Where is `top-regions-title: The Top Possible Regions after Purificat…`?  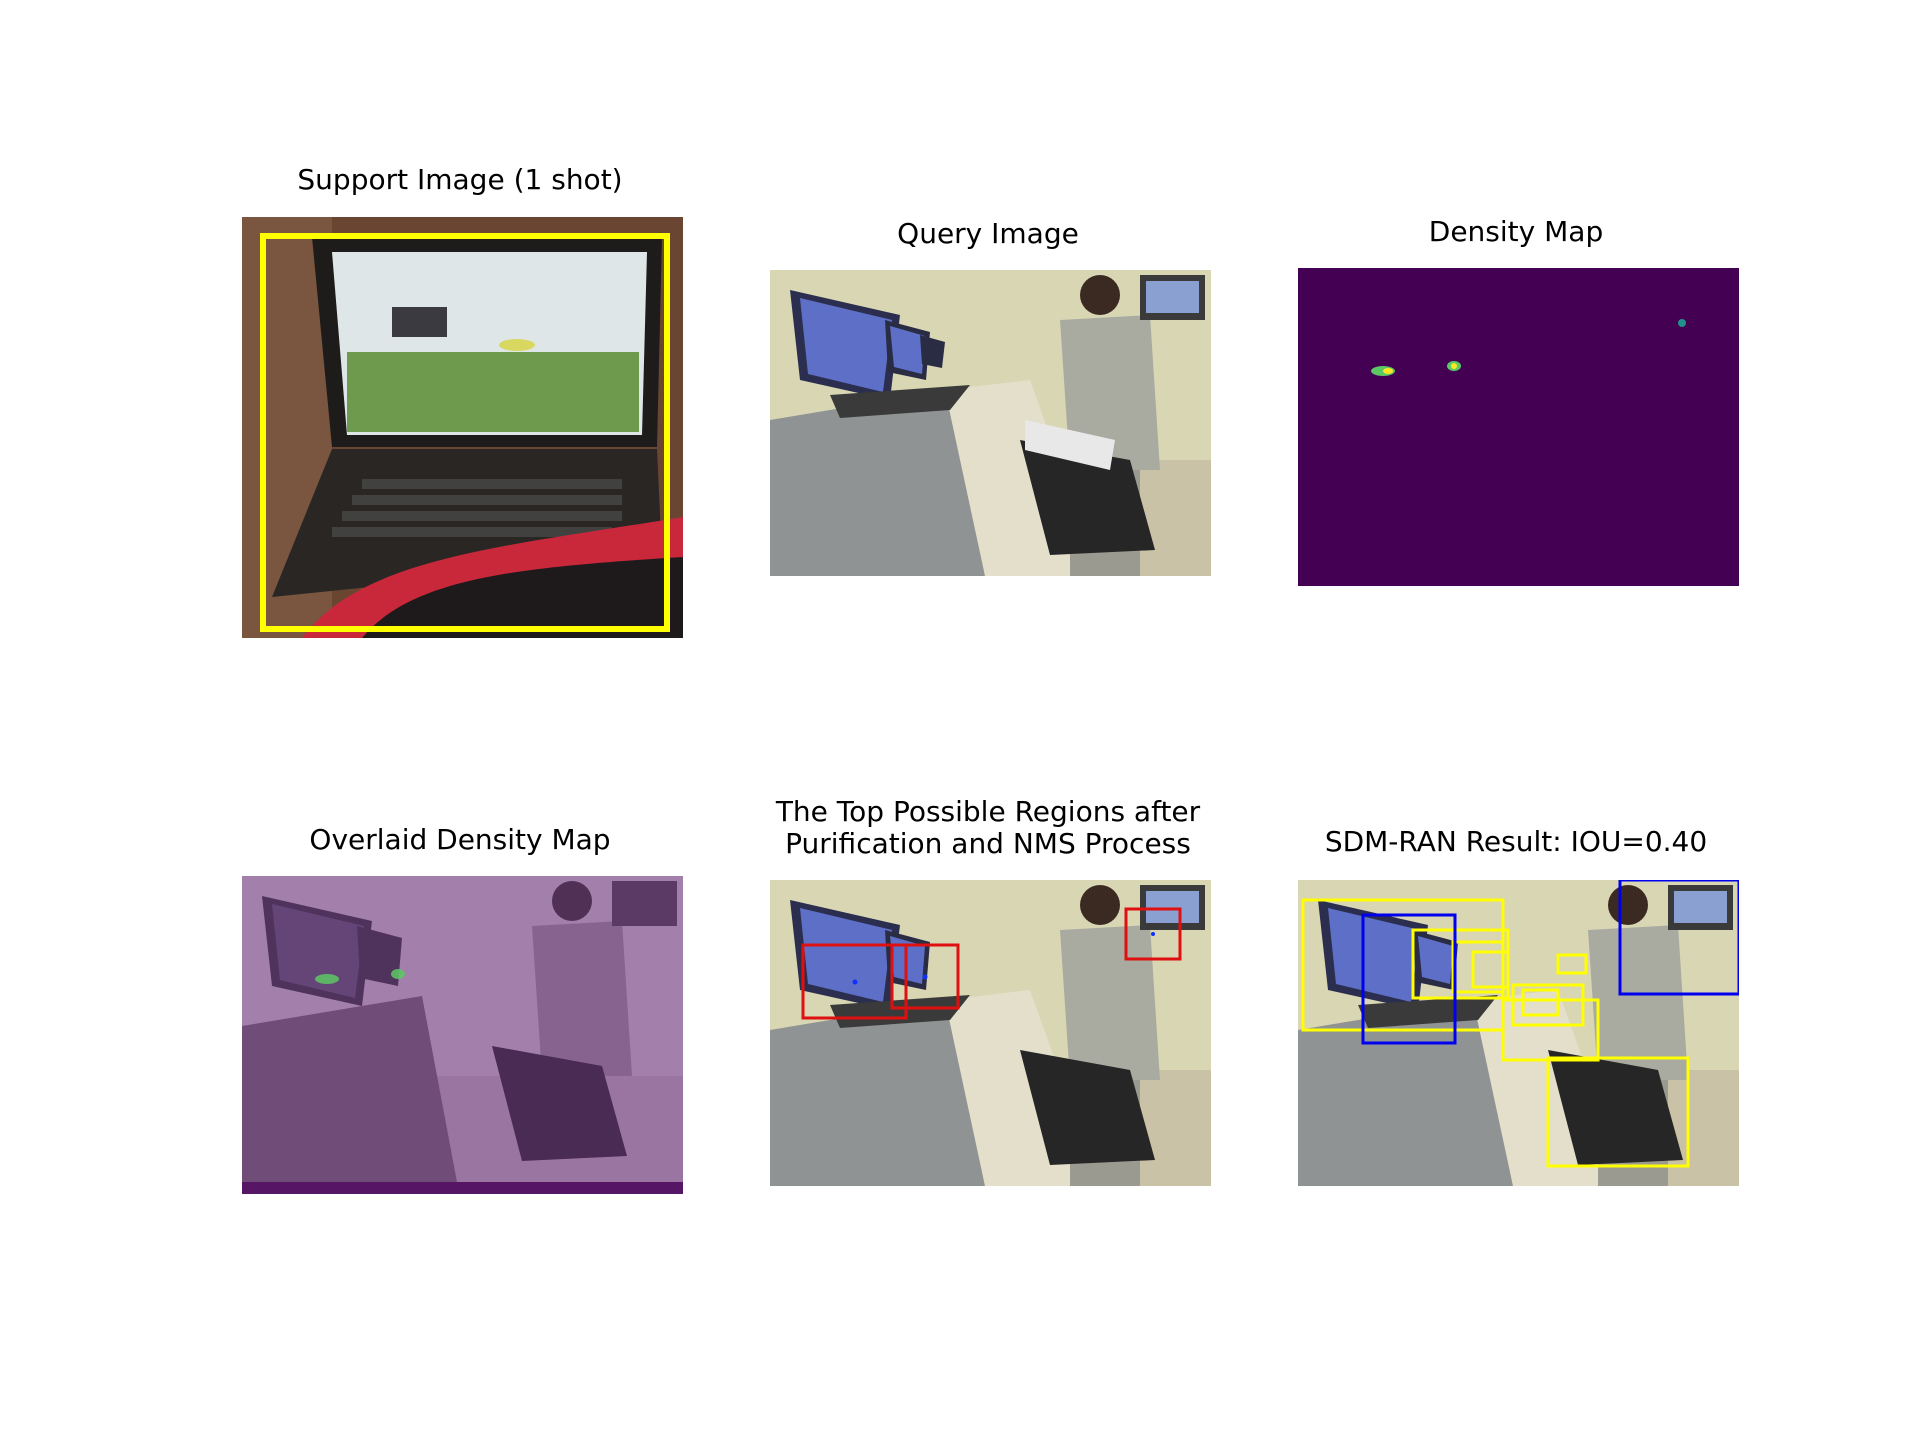 top-regions-title: The Top Possible Regions after Purificat… is located at coordinates (988, 828).